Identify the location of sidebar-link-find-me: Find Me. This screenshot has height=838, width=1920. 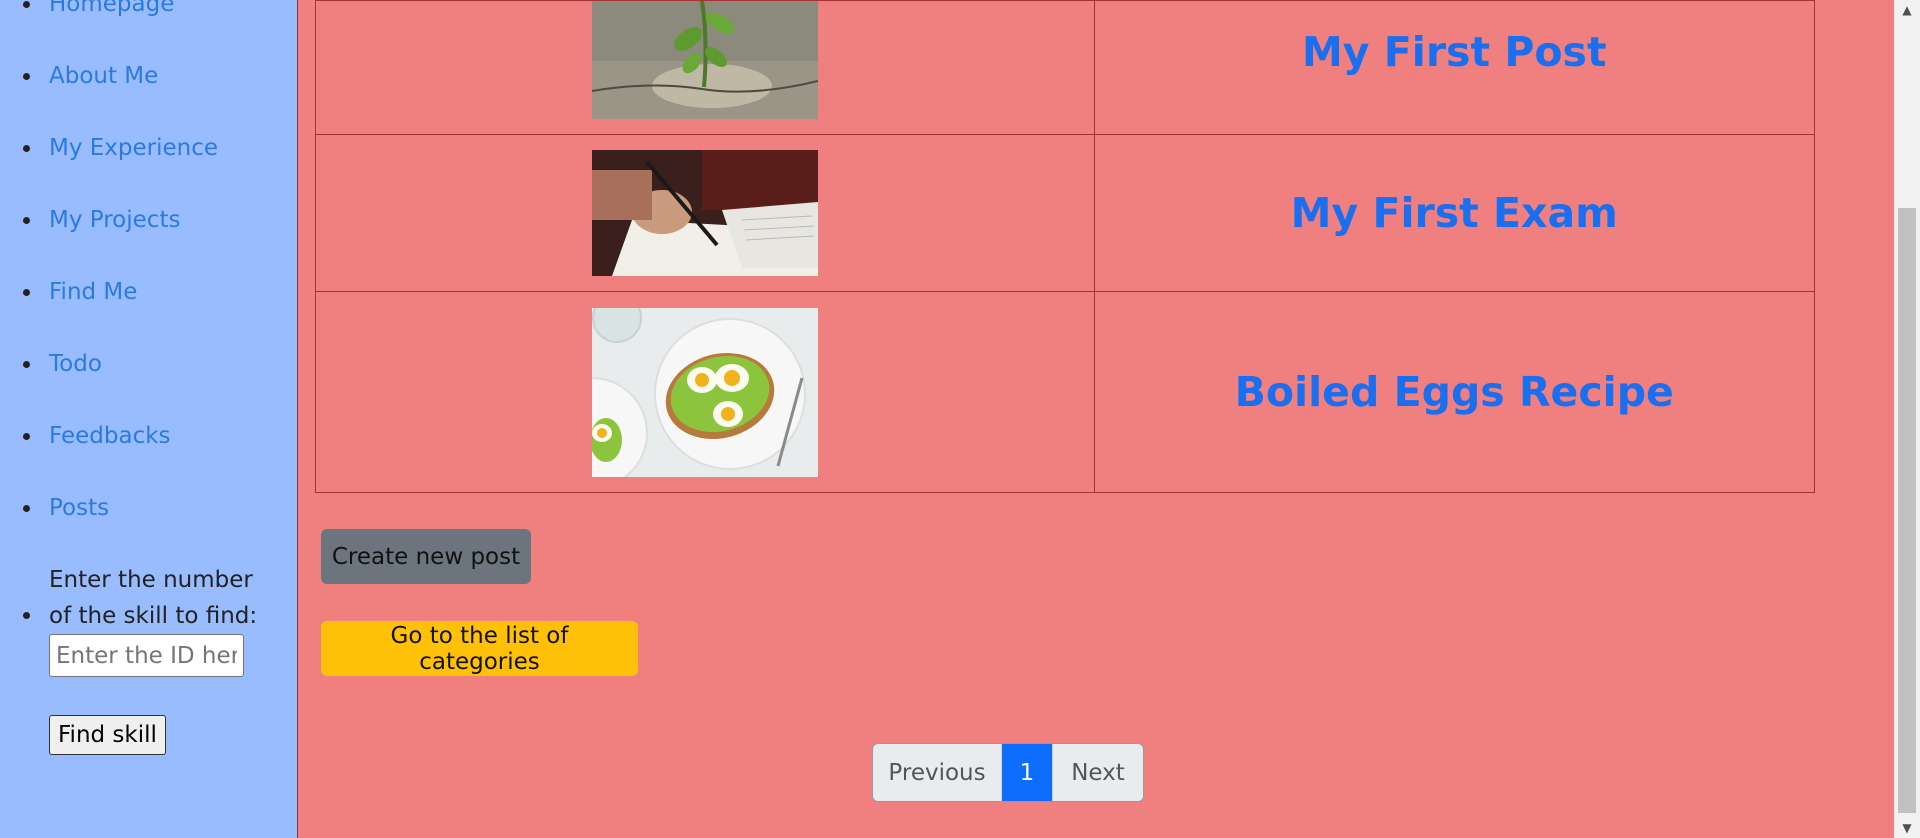
(93, 292).